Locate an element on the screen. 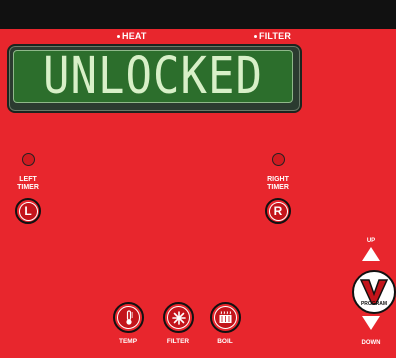 The height and width of the screenshot is (358, 396). filter-indicator-dot is located at coordinates (255, 37).